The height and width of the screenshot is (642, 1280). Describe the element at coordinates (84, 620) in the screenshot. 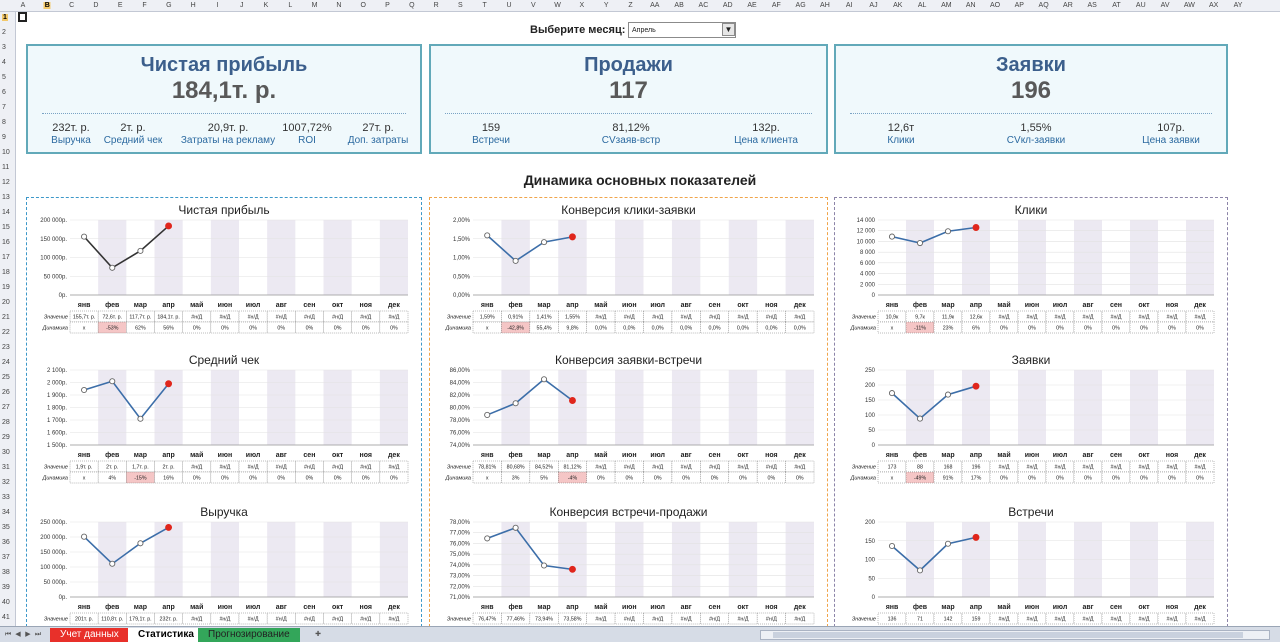

I see `table-cell-value: 201т. р.` at that location.